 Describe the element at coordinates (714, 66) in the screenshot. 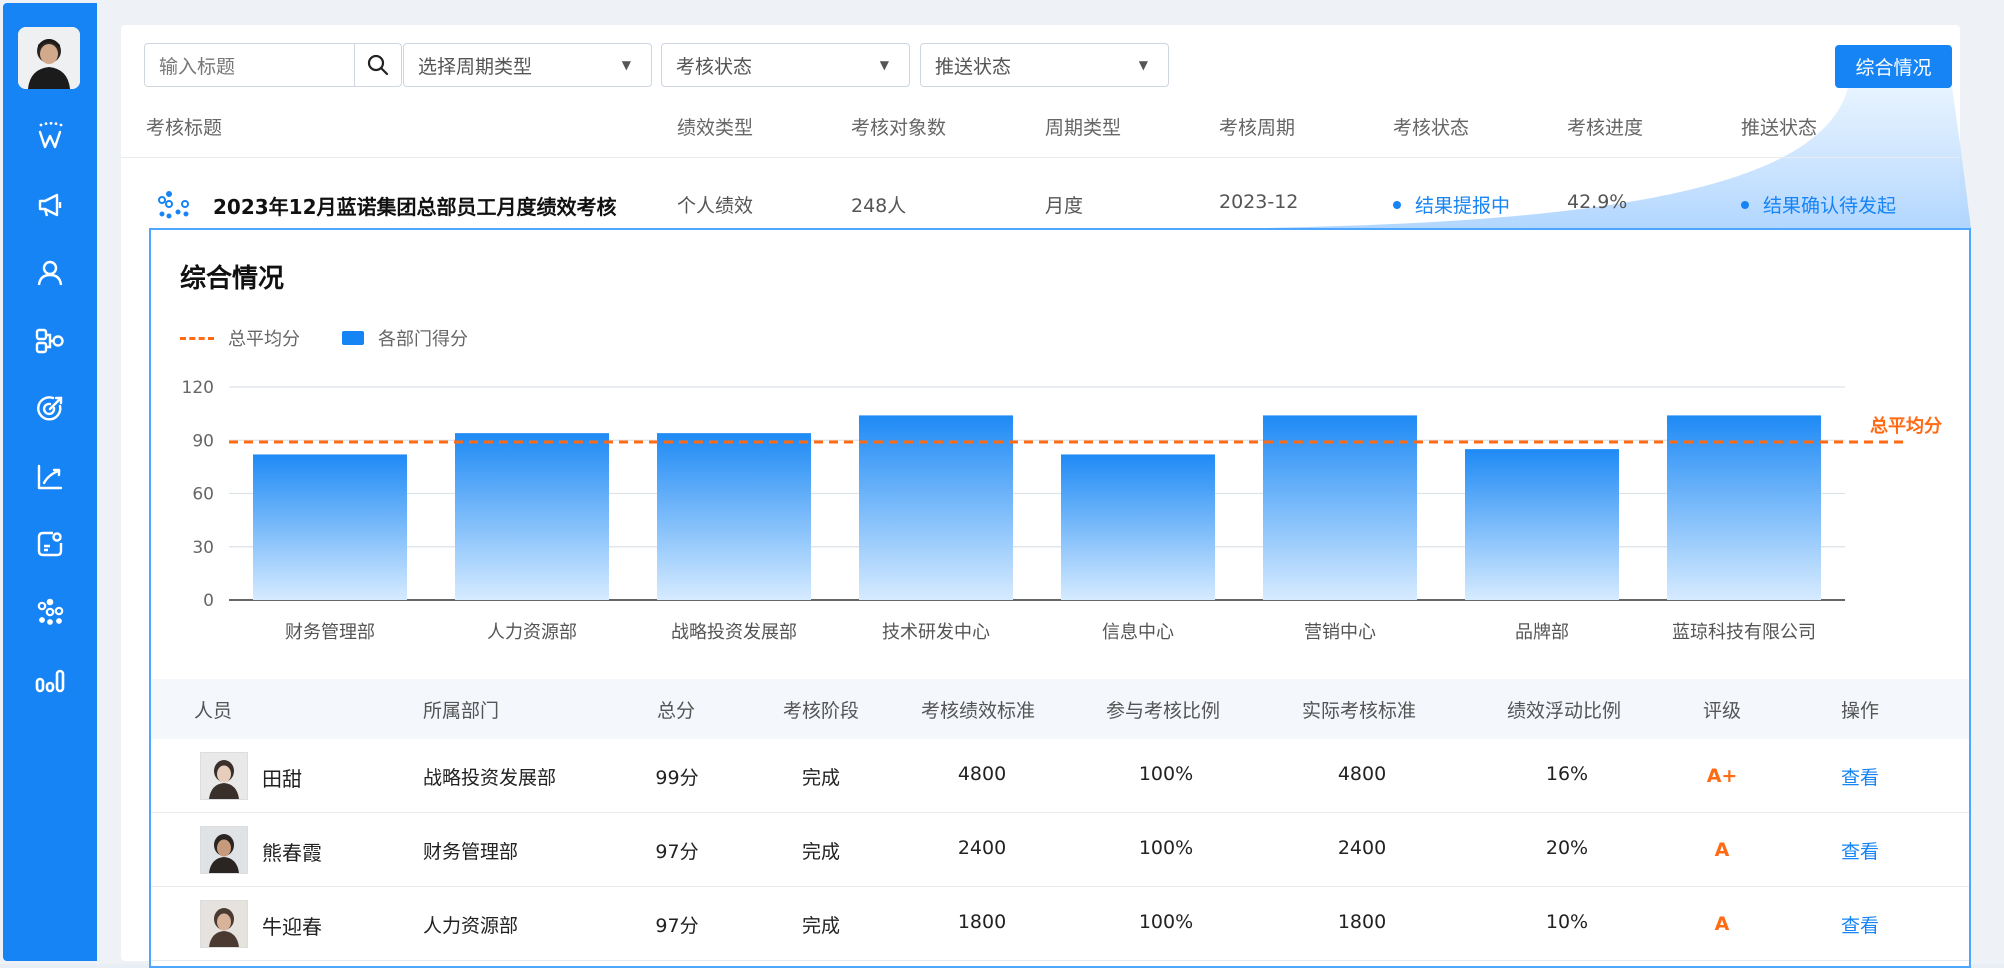

I see `assess-status-value: 考核状态` at that location.